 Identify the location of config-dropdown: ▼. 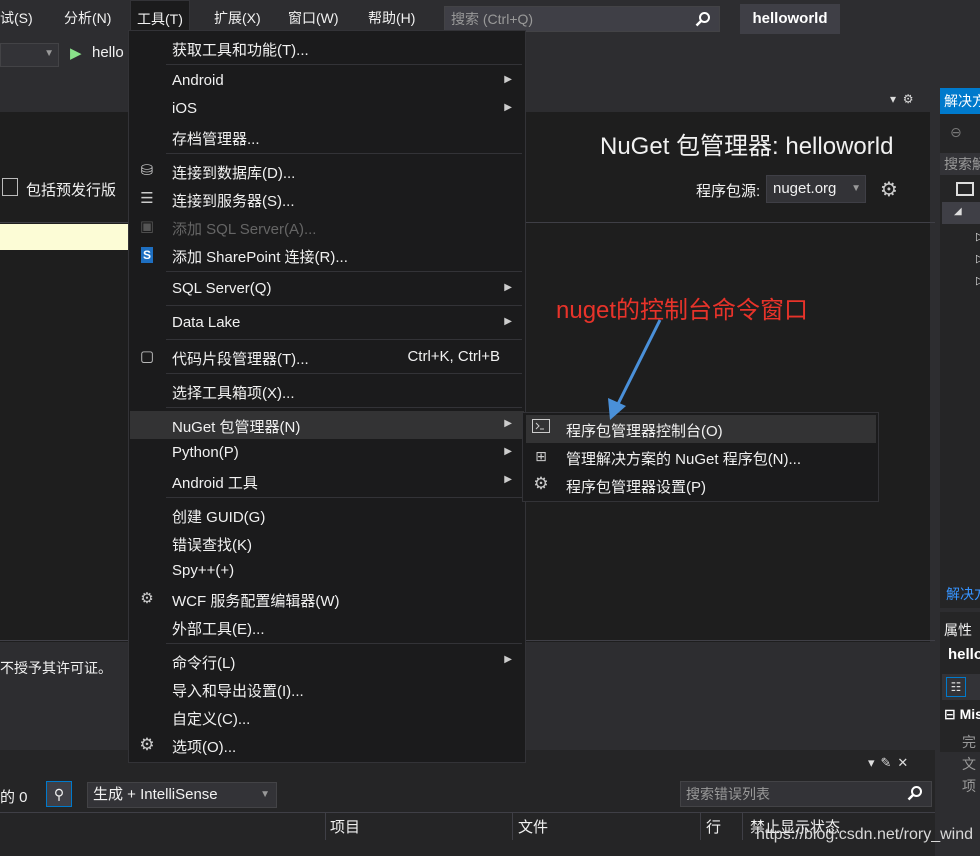
(29, 55).